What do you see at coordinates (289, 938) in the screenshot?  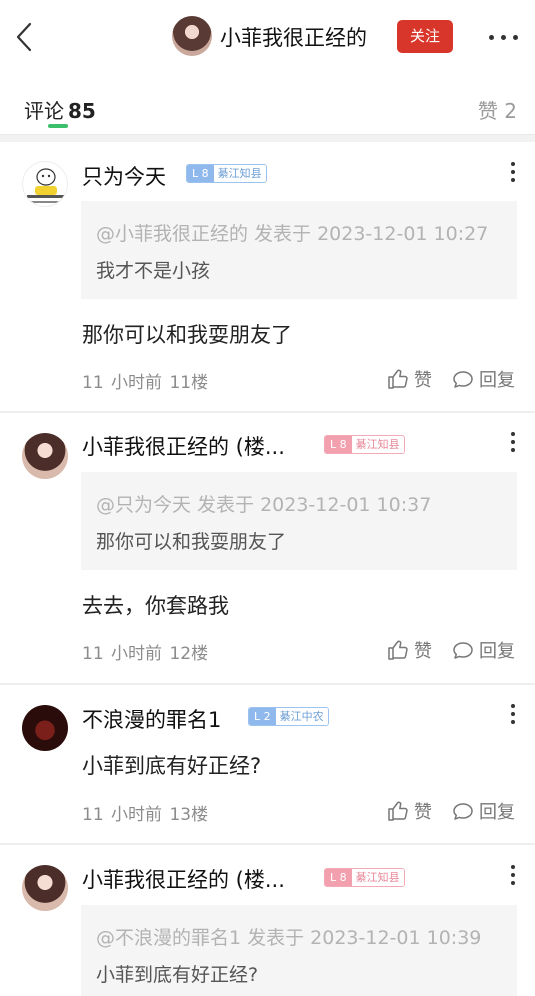 I see `quote-meta: @不浪漫的罪名1 发表于 2023-12-01 10:39` at bounding box center [289, 938].